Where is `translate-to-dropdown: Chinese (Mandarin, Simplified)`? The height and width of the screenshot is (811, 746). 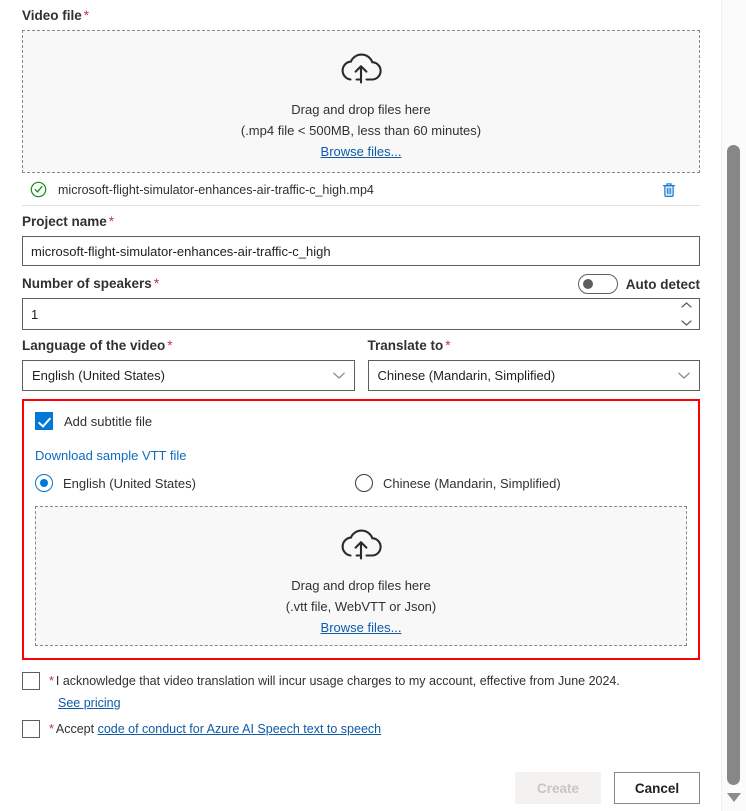 translate-to-dropdown: Chinese (Mandarin, Simplified) is located at coordinates (533, 375).